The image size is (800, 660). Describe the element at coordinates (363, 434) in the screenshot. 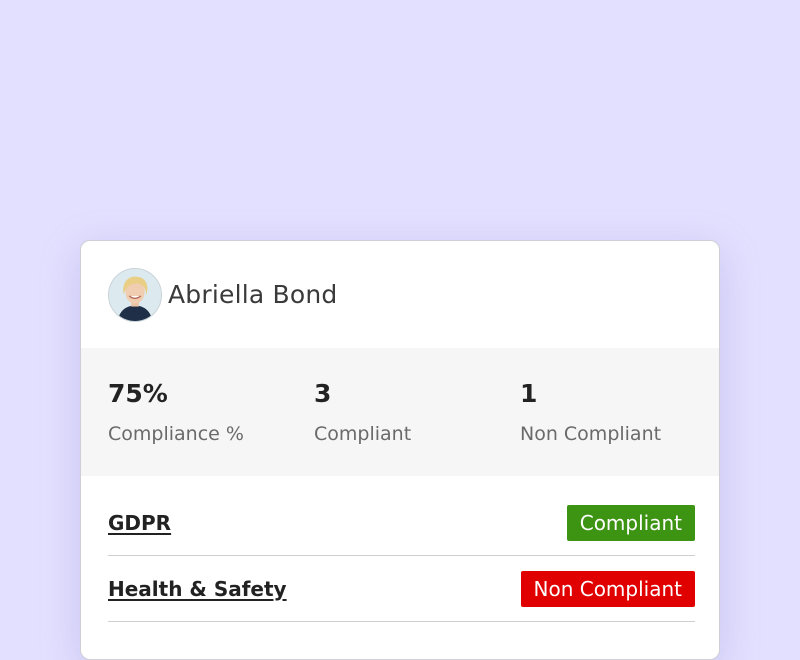

I see `stat-label: Compliant` at that location.